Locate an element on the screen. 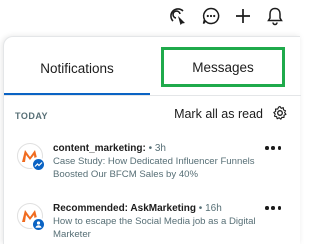 The height and width of the screenshot is (244, 320). section-label: TODAY is located at coordinates (32, 116).